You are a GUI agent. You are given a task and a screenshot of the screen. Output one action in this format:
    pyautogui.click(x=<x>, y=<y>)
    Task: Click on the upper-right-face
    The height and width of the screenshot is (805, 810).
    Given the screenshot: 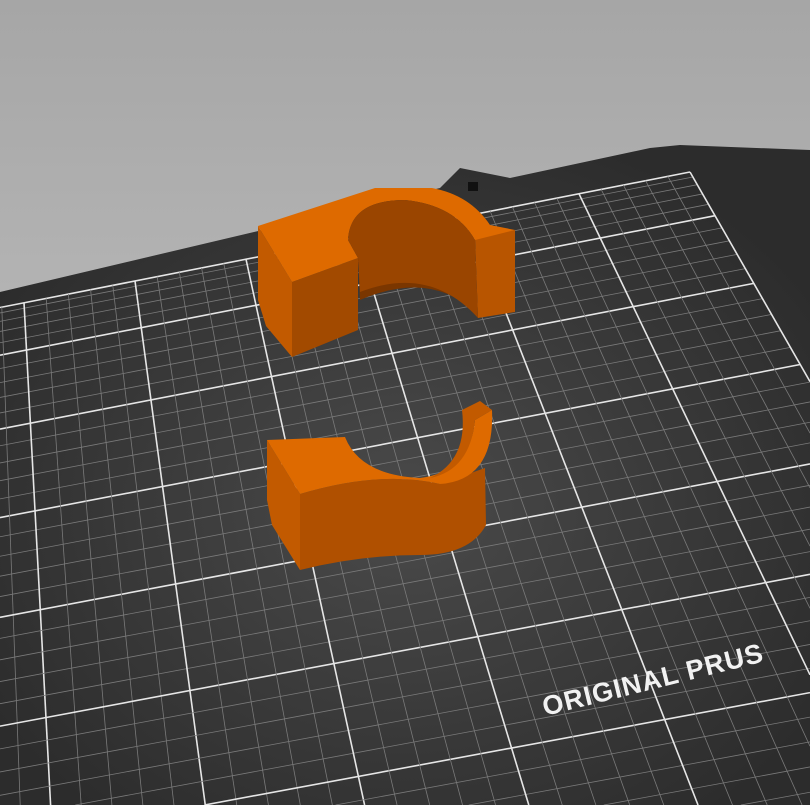 What is the action you would take?
    pyautogui.click(x=495, y=274)
    